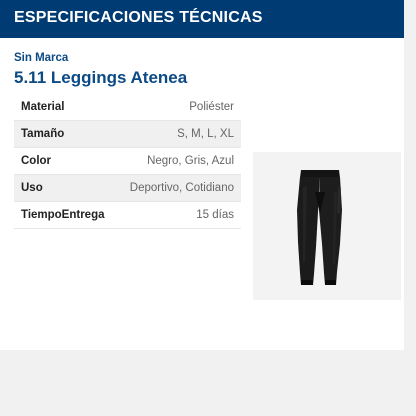 The width and height of the screenshot is (416, 416). Describe the element at coordinates (43, 107) in the screenshot. I see `spec-label: Material` at that location.